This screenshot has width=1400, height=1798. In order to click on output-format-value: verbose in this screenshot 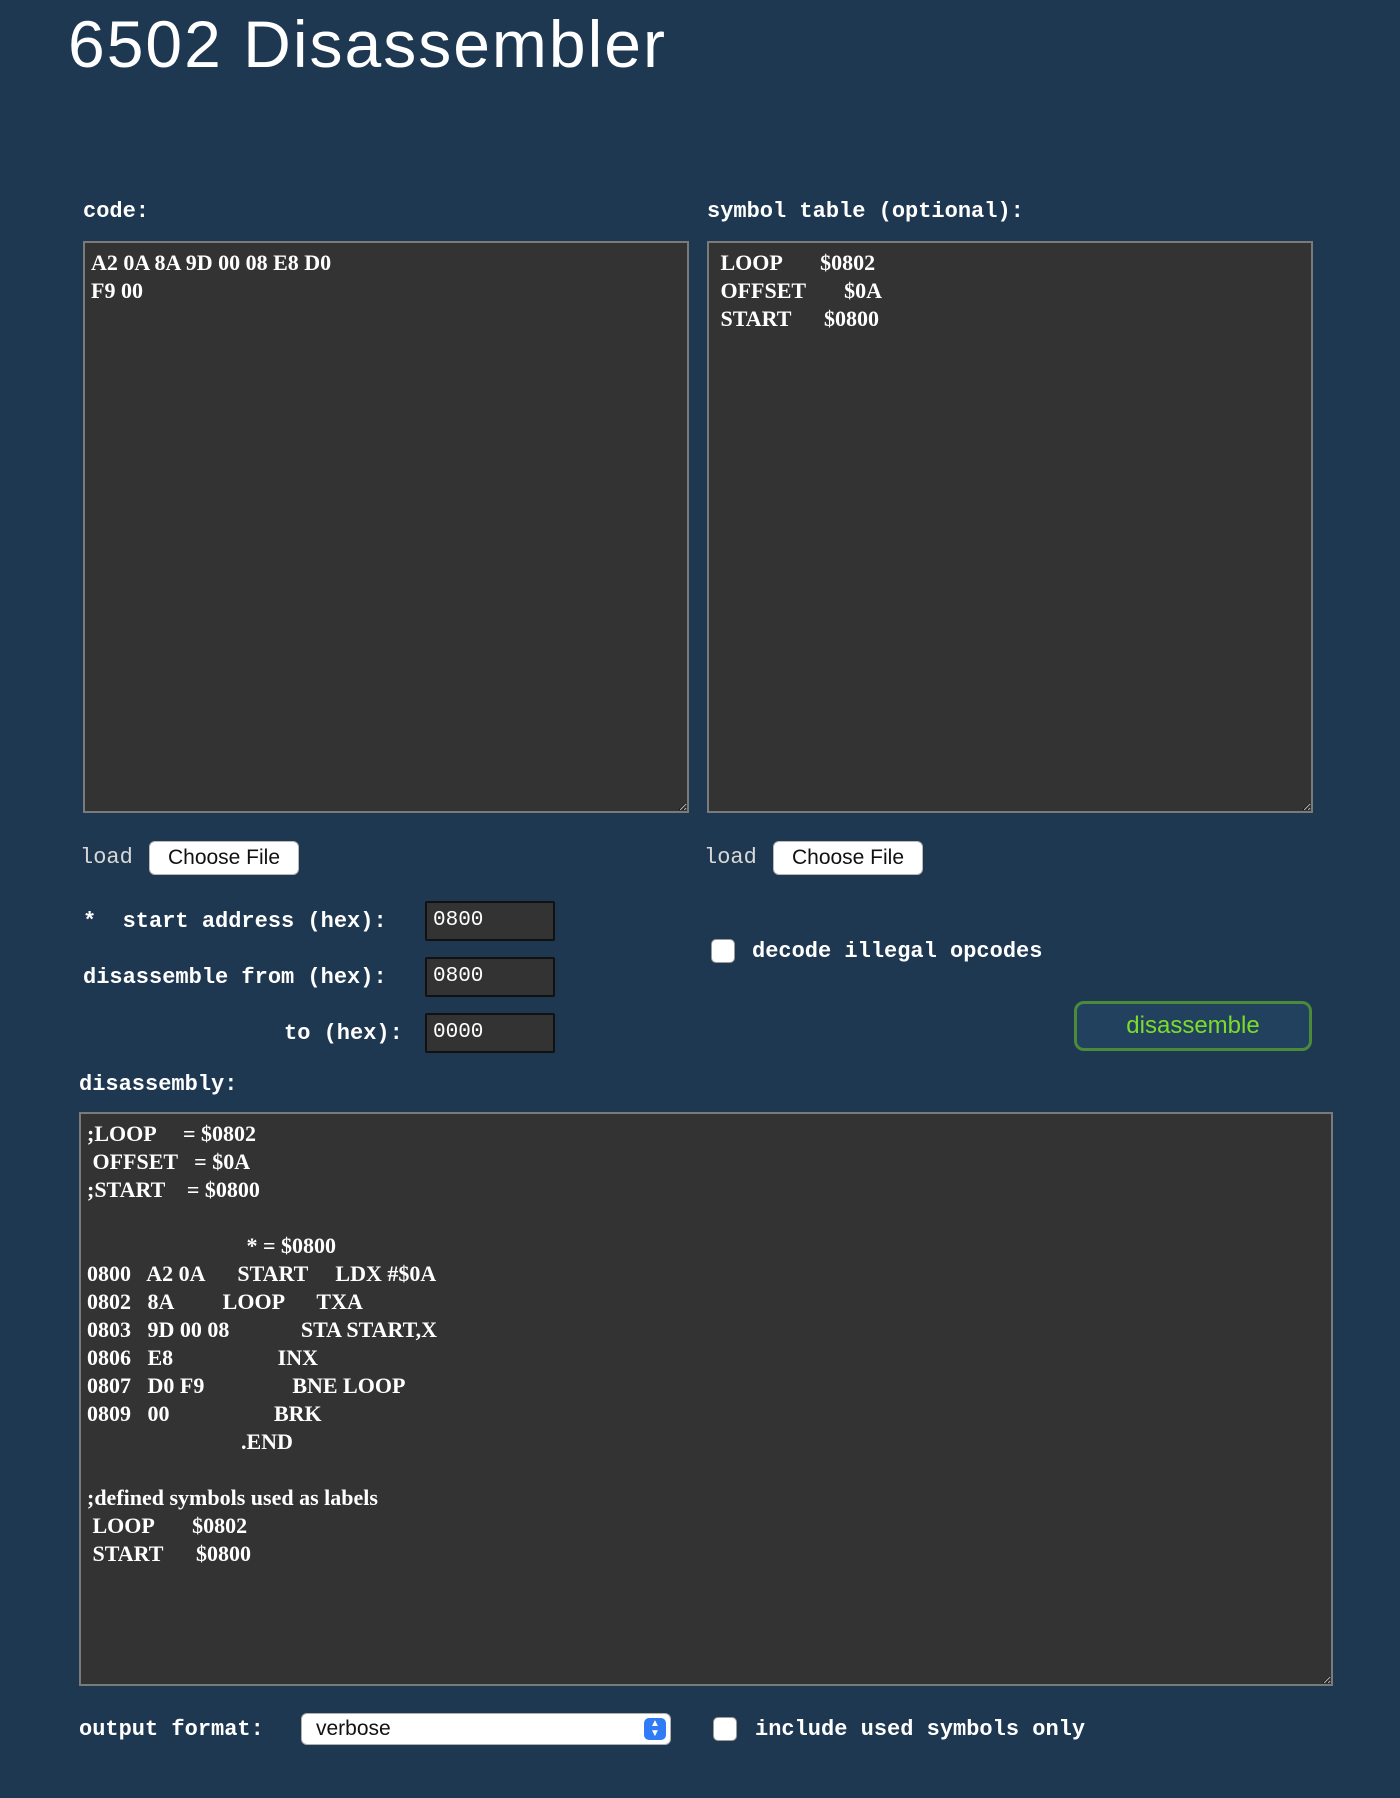, I will do `click(353, 1728)`.